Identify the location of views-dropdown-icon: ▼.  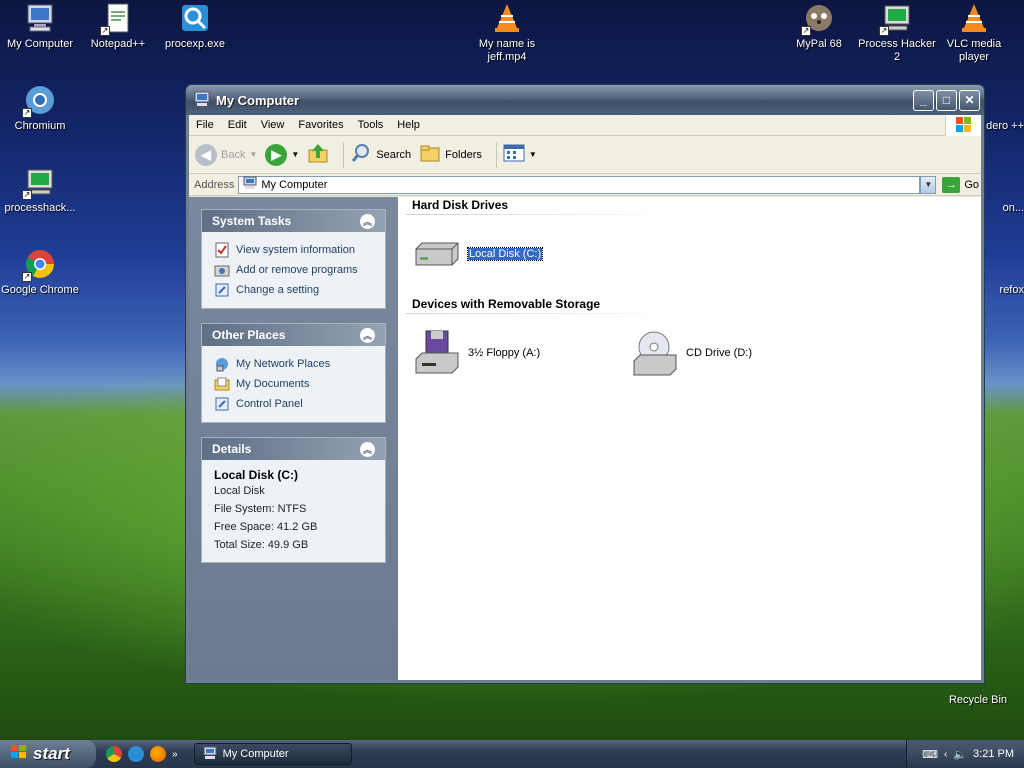
(532, 154).